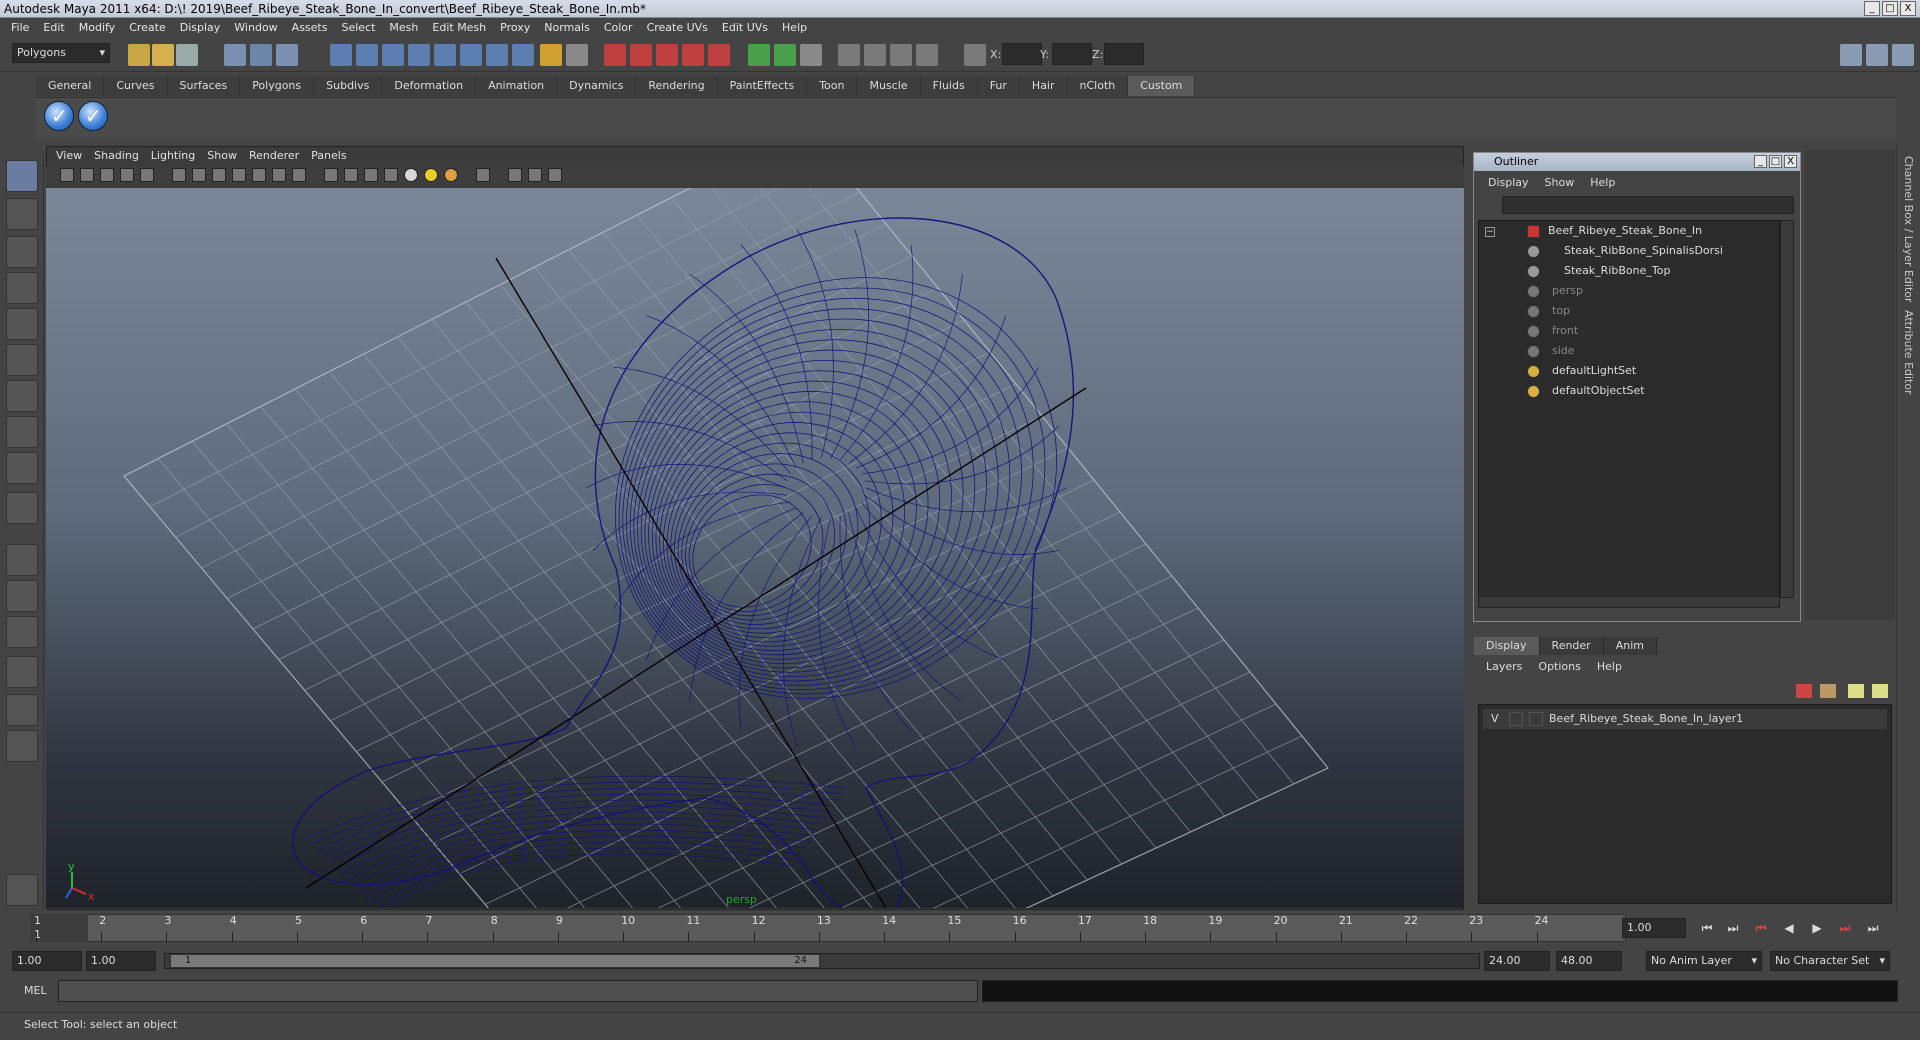 This screenshot has height=1040, width=1920. I want to click on xray-joints-icon, so click(535, 175).